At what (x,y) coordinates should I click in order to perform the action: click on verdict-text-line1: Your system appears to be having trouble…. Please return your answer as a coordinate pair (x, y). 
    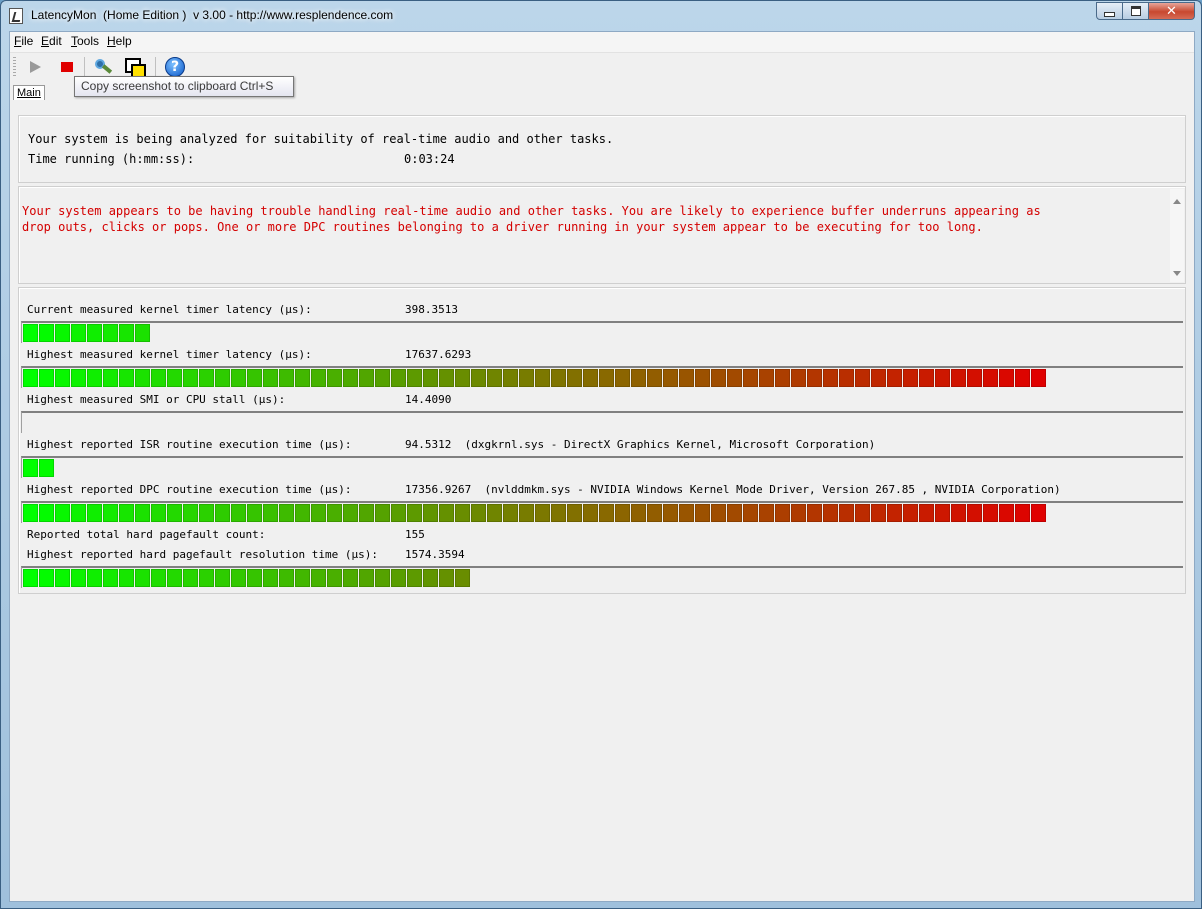
    Looking at the image, I should click on (531, 211).